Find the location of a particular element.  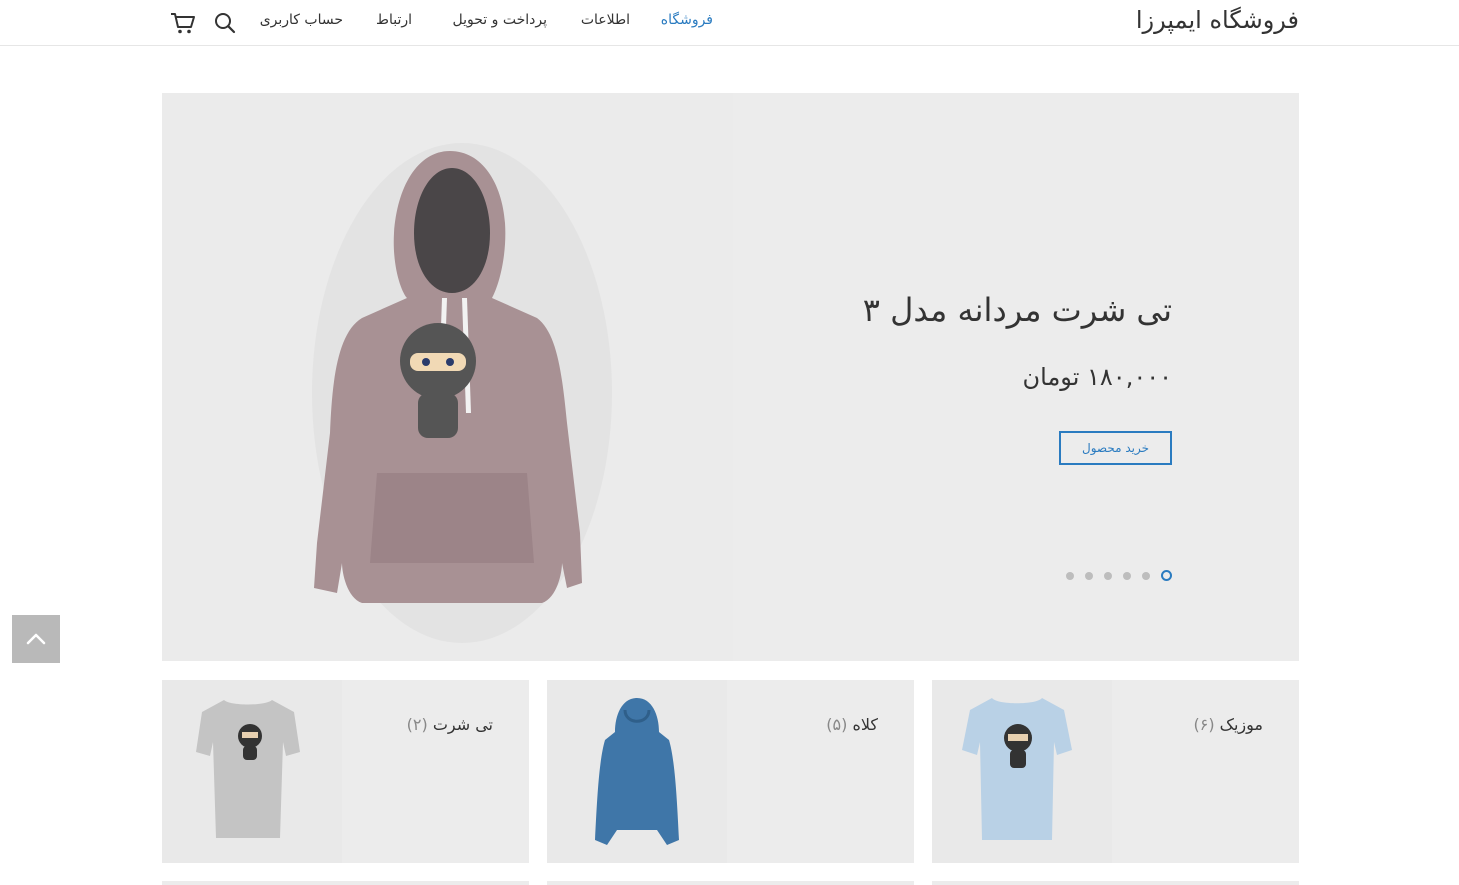

category-card-music: موزیک (۶) is located at coordinates (1115, 771).